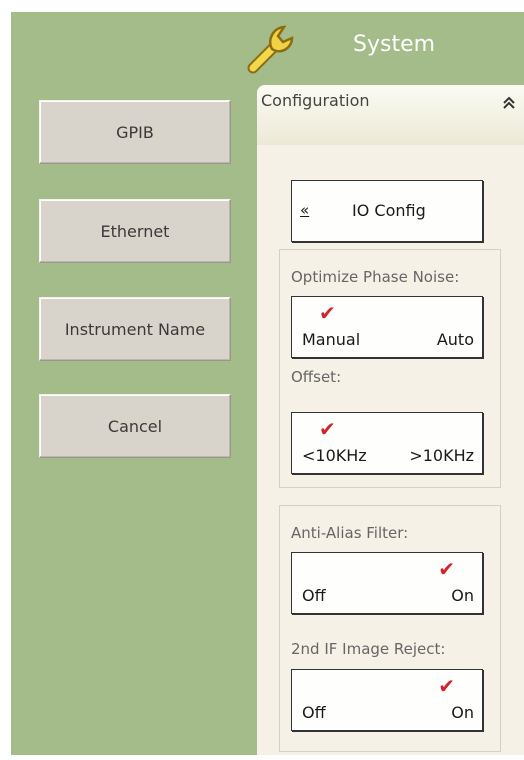  I want to click on system-header: System, so click(385, 47).